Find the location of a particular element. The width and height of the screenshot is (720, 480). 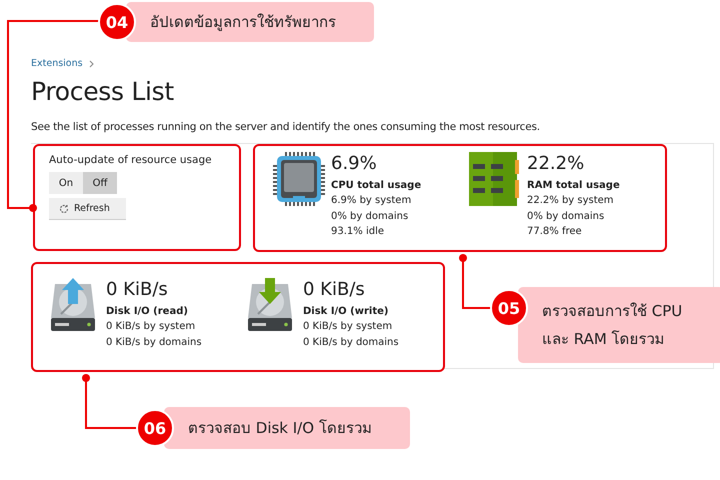

disk-io-label: Disk I/O (read) is located at coordinates (147, 312).